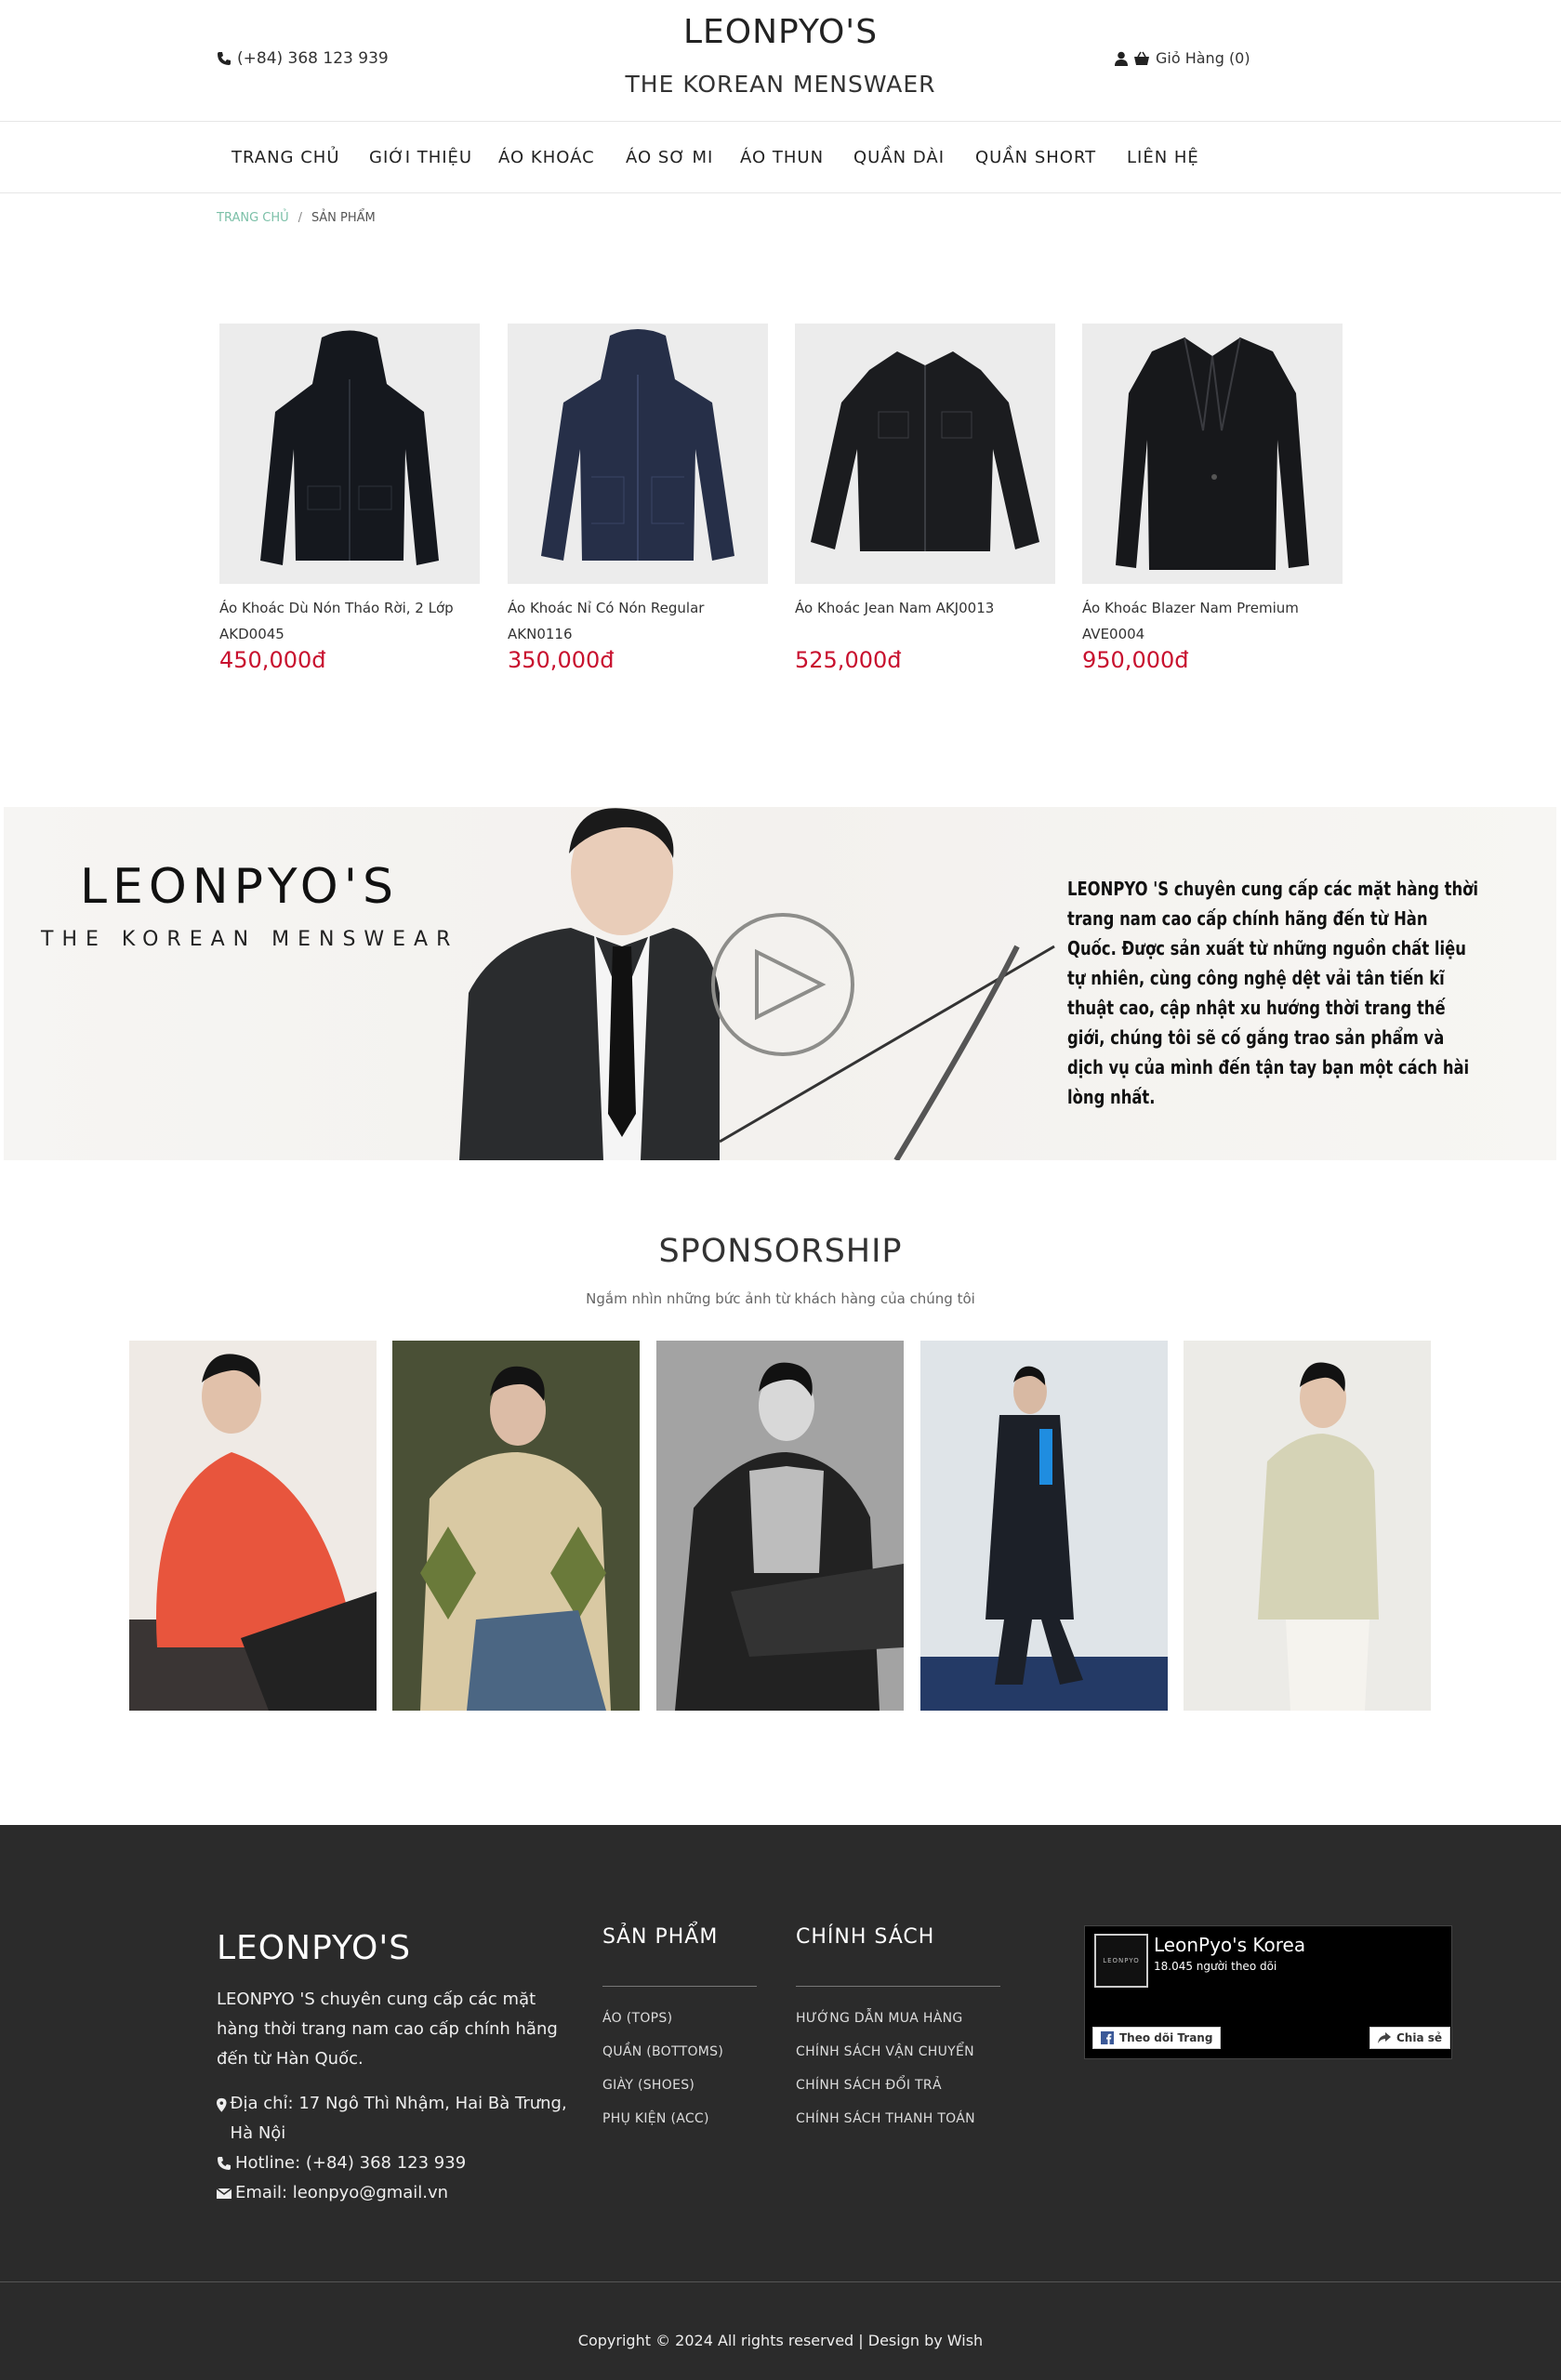  I want to click on facebook-share-button: Chia sẻ, so click(1410, 2038).